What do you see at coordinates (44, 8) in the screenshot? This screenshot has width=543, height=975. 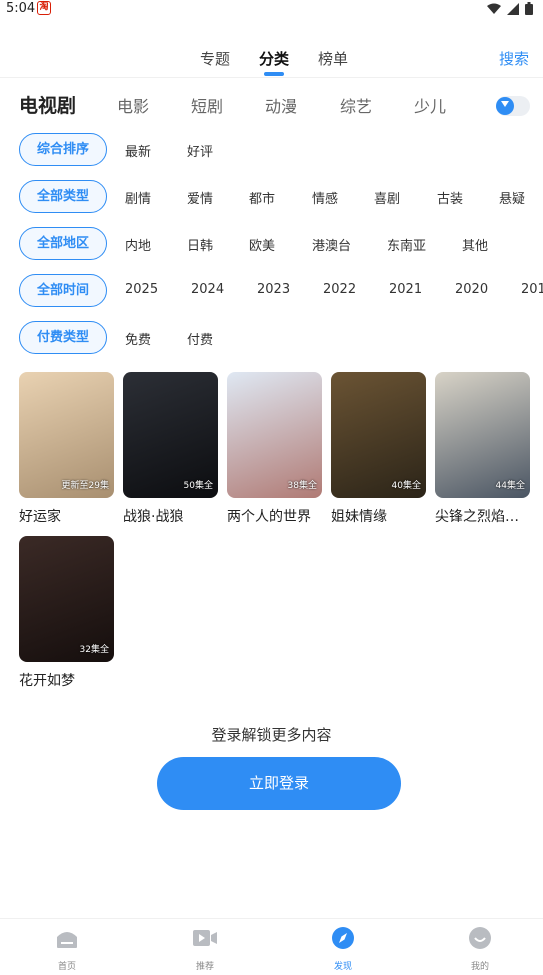 I see `app-notification-icon: 淘` at bounding box center [44, 8].